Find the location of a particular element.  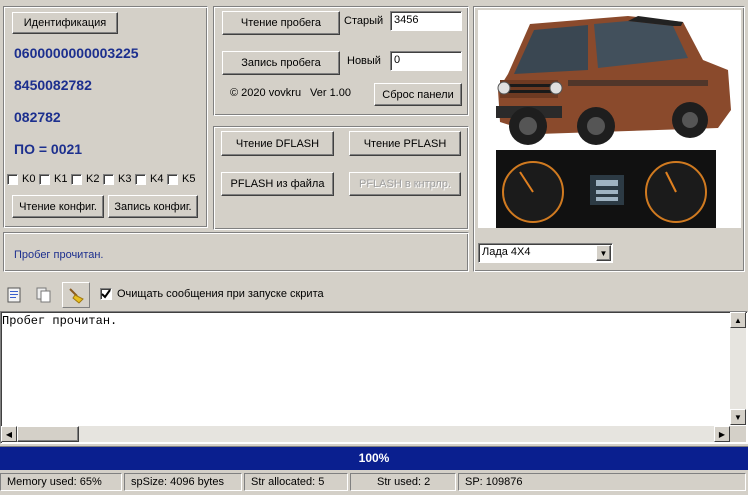

chevron-down-icon: ▼ is located at coordinates (603, 253).